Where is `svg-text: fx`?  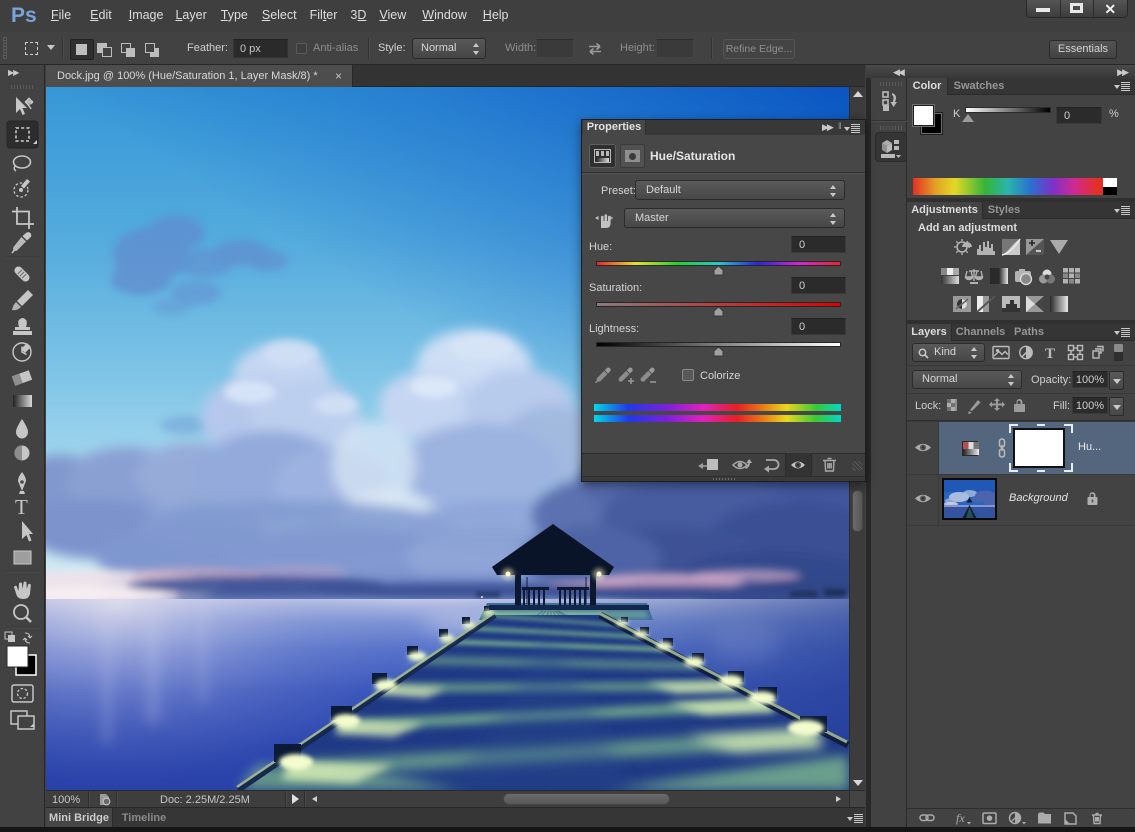
svg-text: fx is located at coordinates (960, 818).